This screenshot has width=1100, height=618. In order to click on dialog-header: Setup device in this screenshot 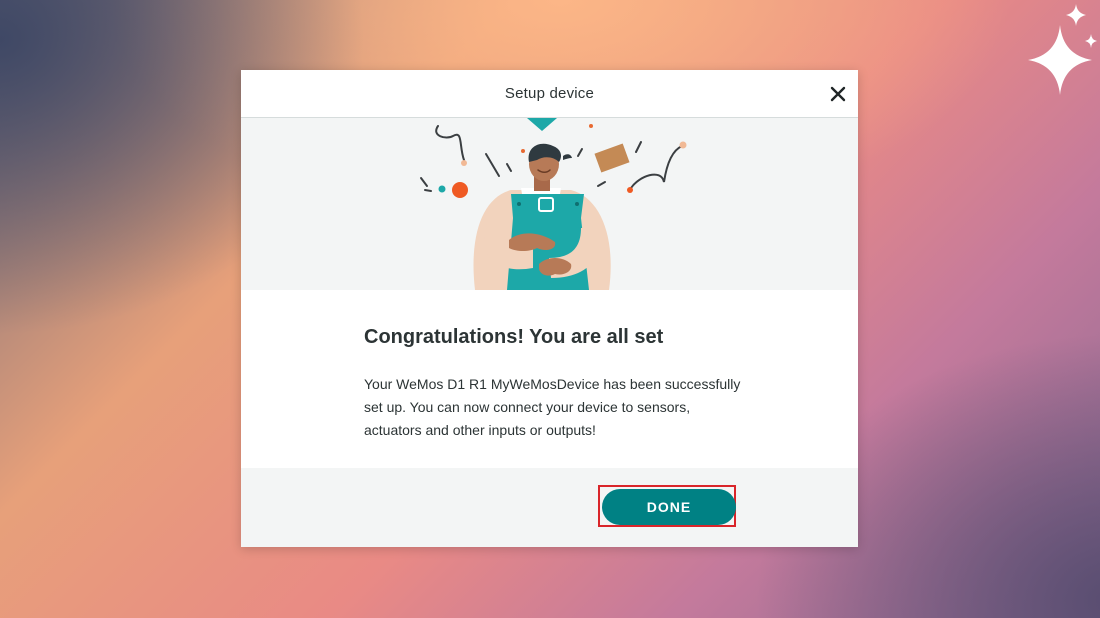, I will do `click(549, 94)`.